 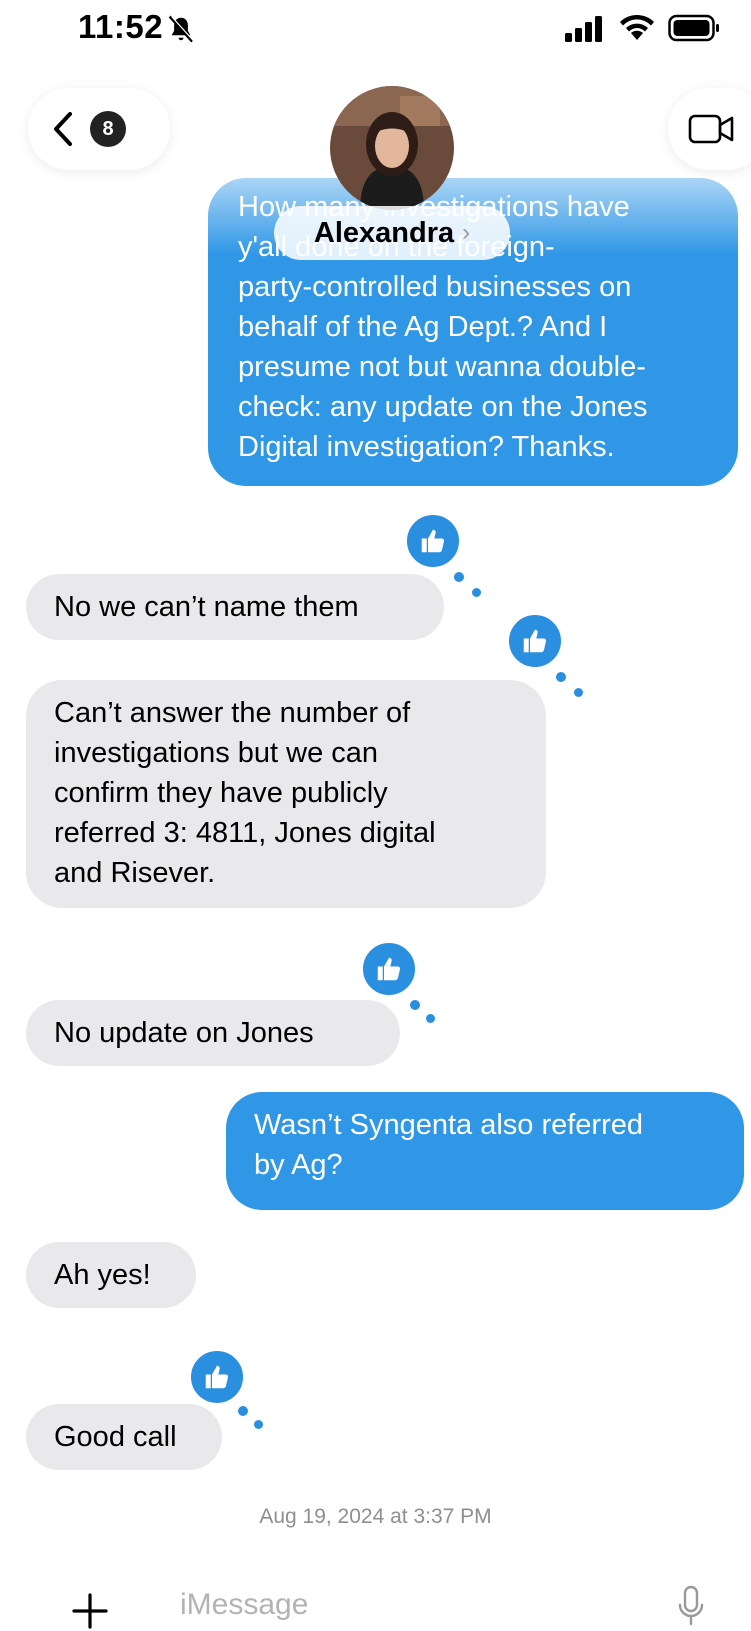 What do you see at coordinates (184, 1033) in the screenshot?
I see `message-text: No update on Jones` at bounding box center [184, 1033].